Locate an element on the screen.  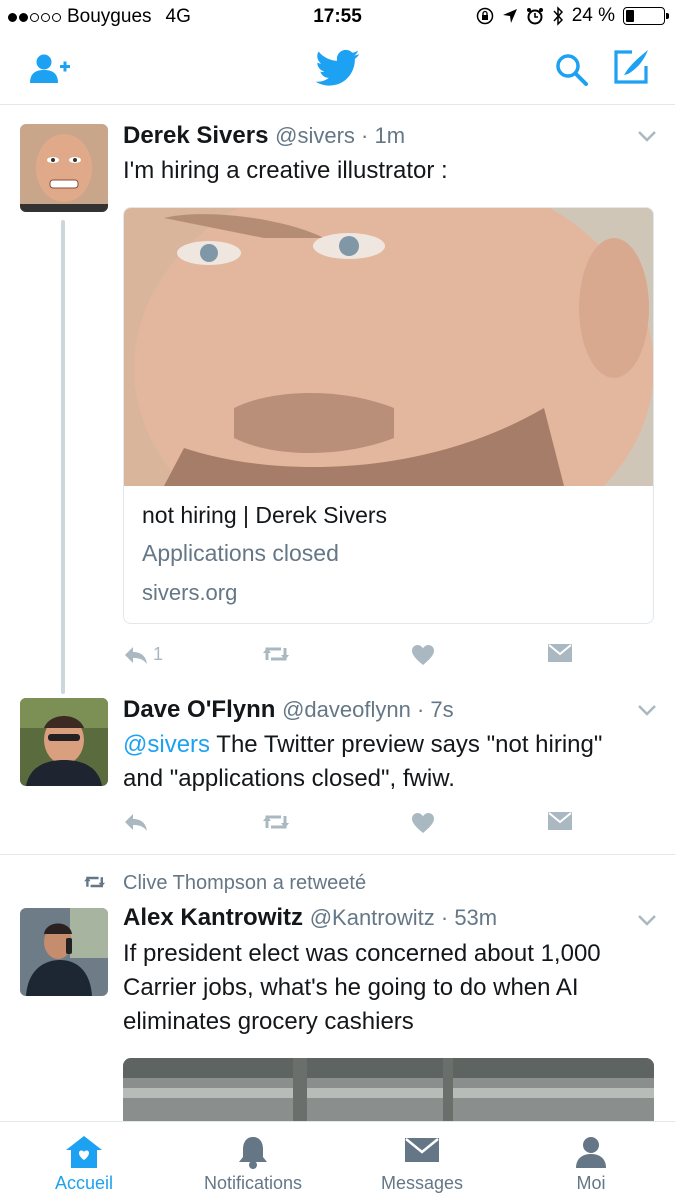
tab-label: Messages is located at coordinates (422, 1183).